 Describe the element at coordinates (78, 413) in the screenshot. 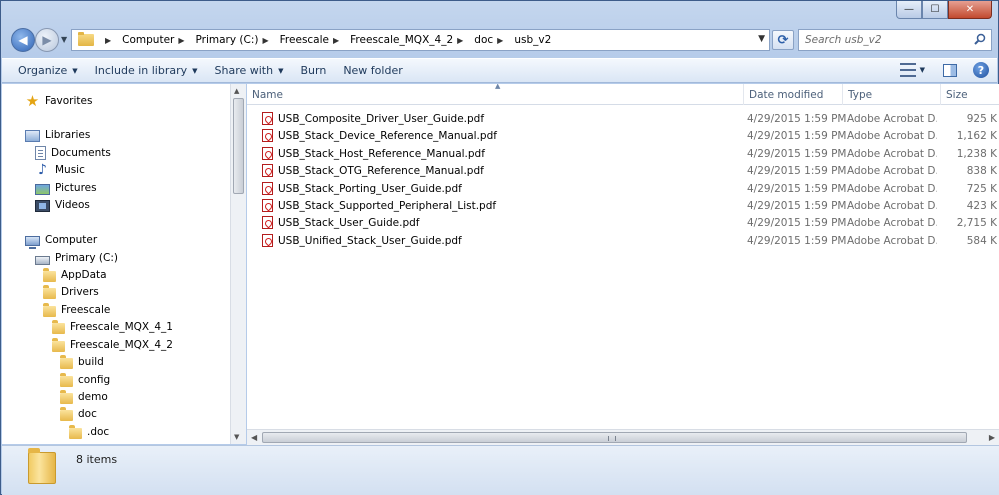

I see `tree-doc: doc` at that location.